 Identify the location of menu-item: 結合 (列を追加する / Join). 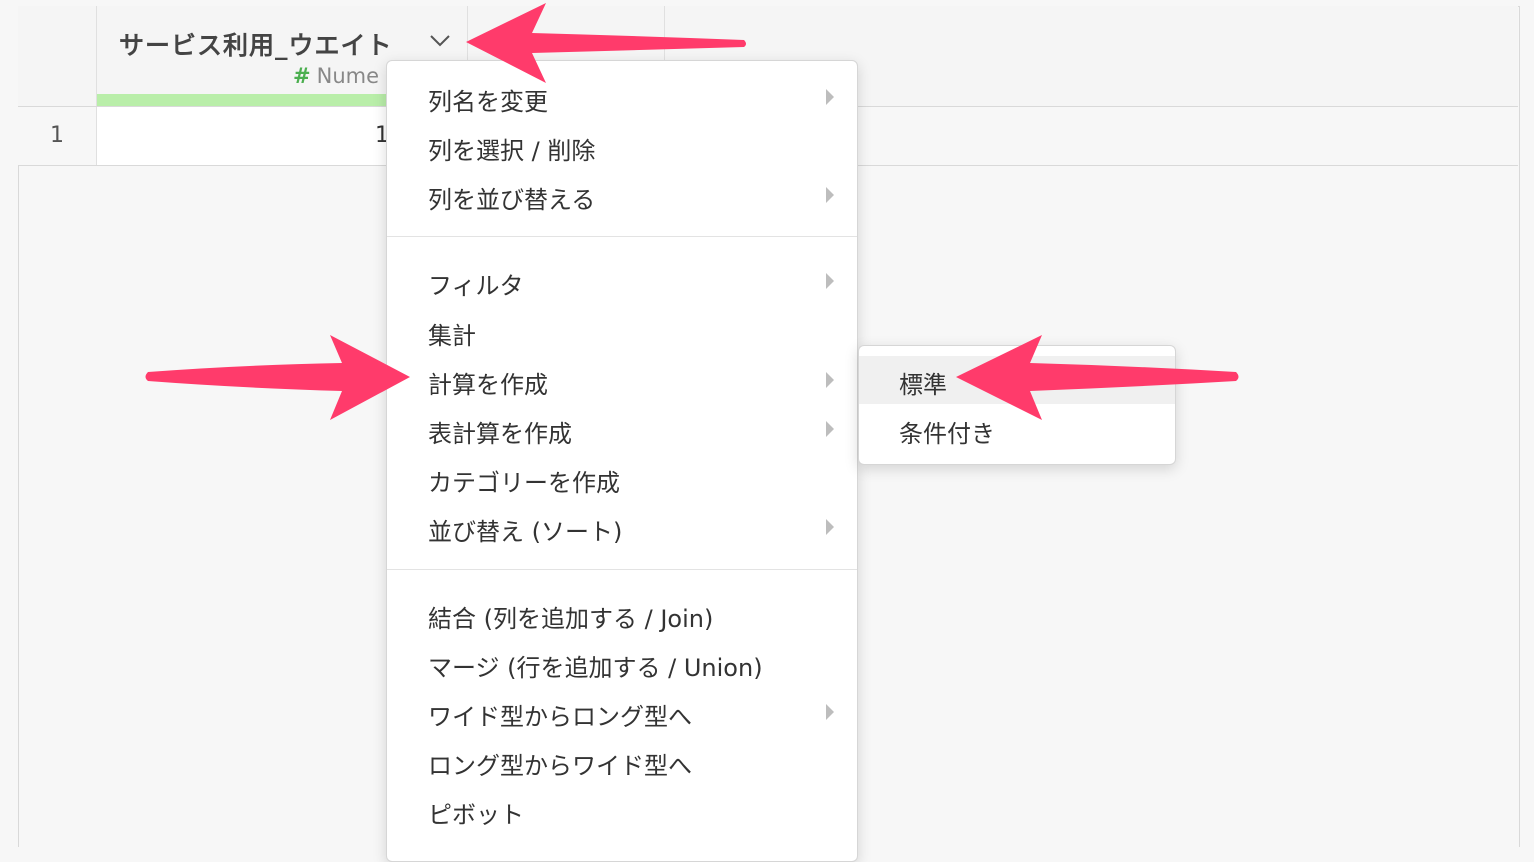
(622, 614).